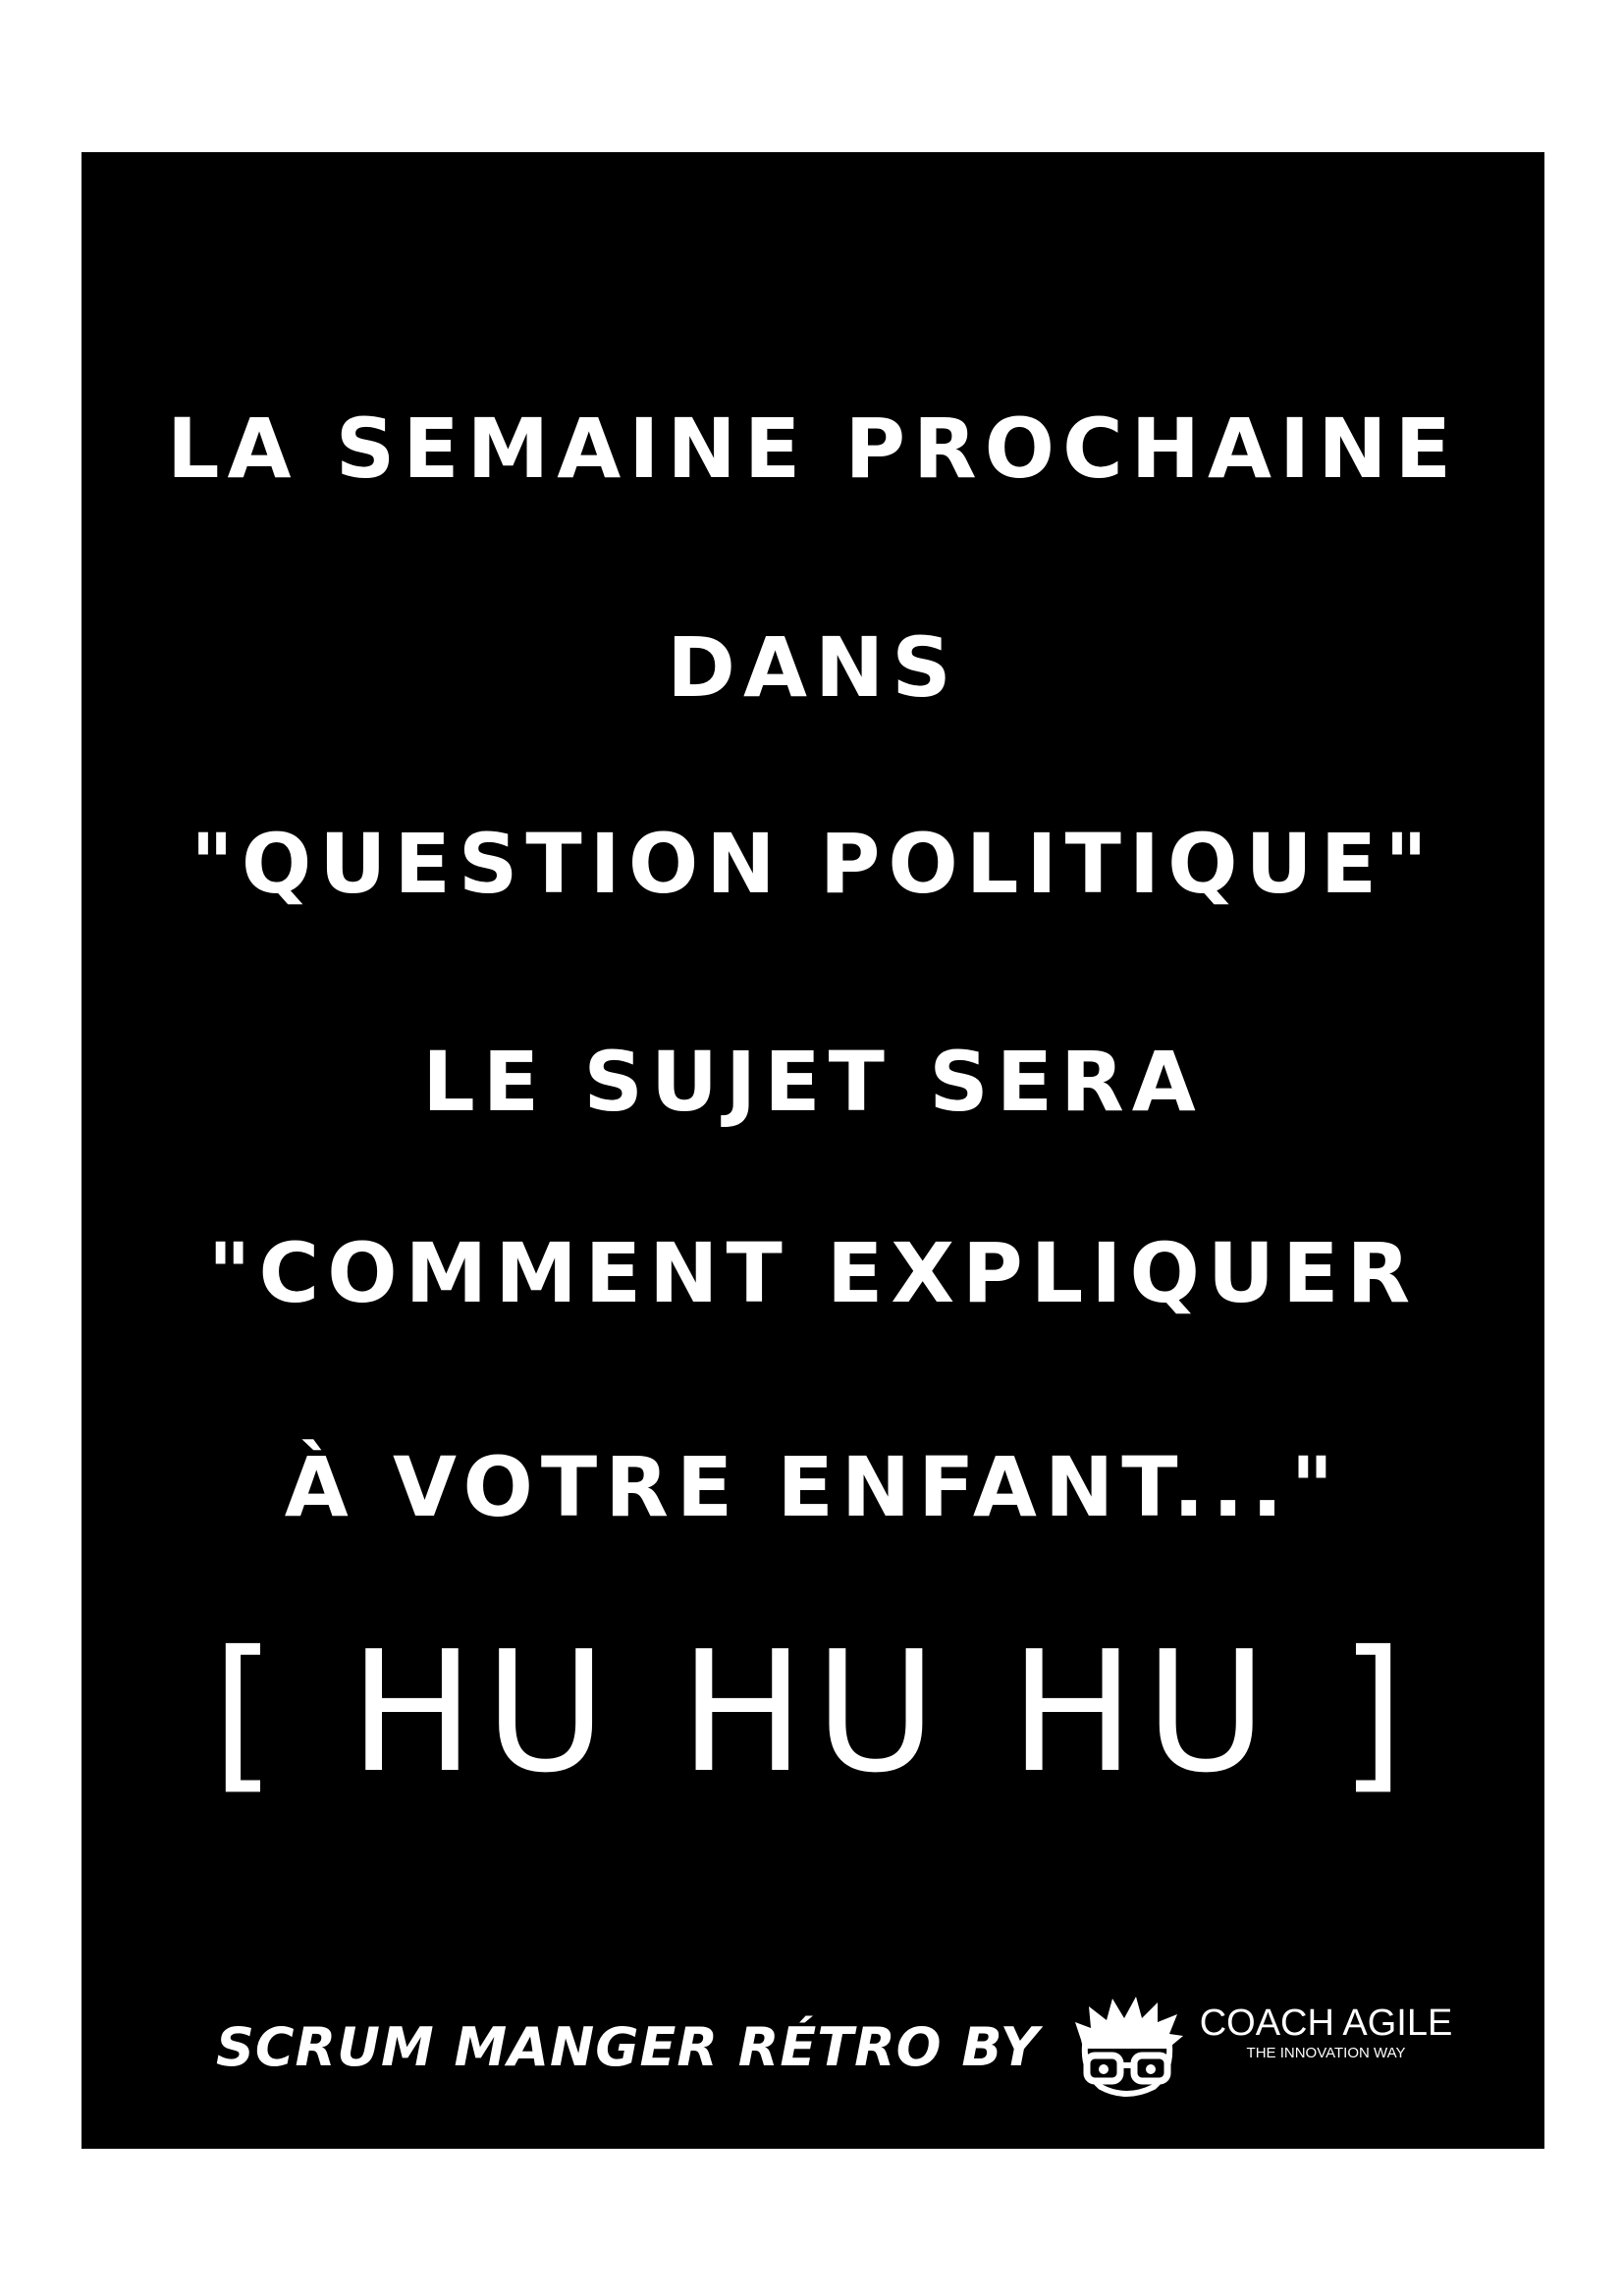  What do you see at coordinates (813, 1082) in the screenshot?
I see `headline-line-4: LE SUJET SERA` at bounding box center [813, 1082].